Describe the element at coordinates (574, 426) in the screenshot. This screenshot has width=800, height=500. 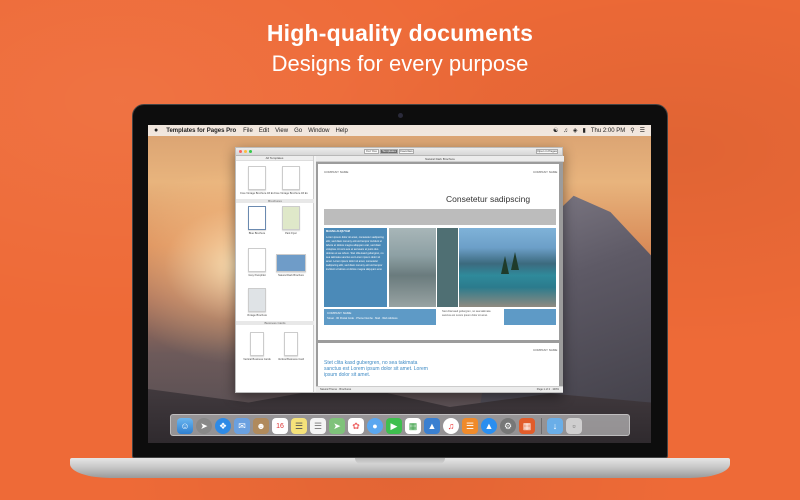
I see `trash-icon: ▫` at that location.